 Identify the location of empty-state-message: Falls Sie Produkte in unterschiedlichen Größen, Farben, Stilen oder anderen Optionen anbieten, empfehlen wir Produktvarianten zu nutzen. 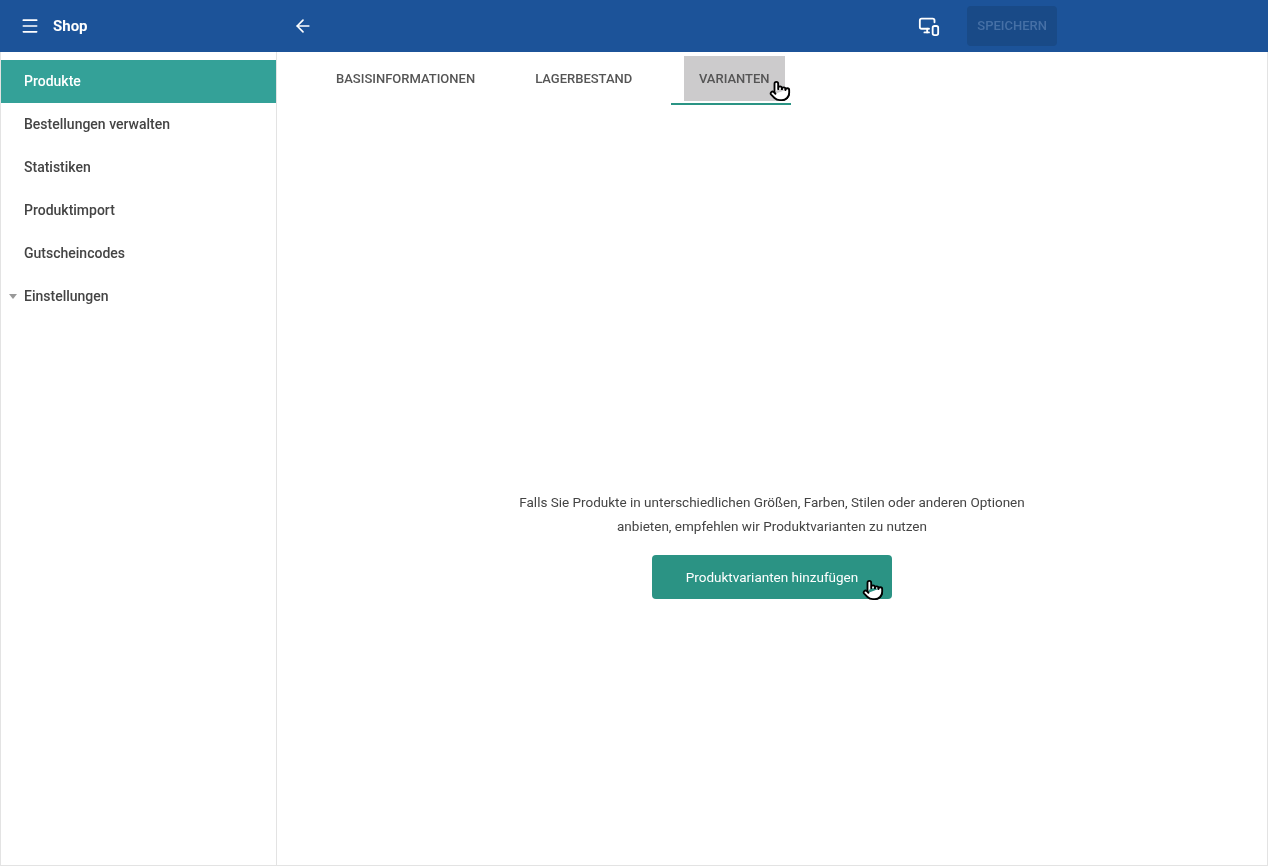
(772, 514).